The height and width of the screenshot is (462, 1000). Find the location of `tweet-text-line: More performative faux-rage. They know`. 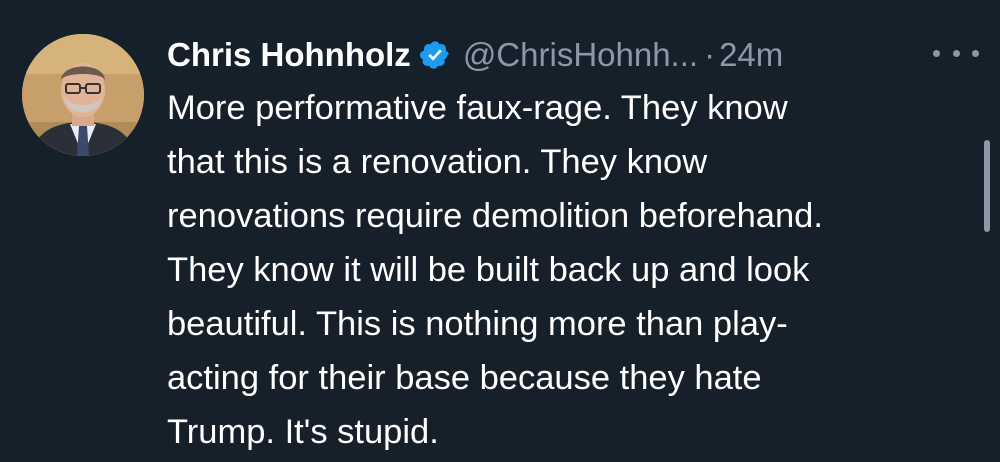

tweet-text-line: More performative faux-rage. They know is located at coordinates (477, 108).